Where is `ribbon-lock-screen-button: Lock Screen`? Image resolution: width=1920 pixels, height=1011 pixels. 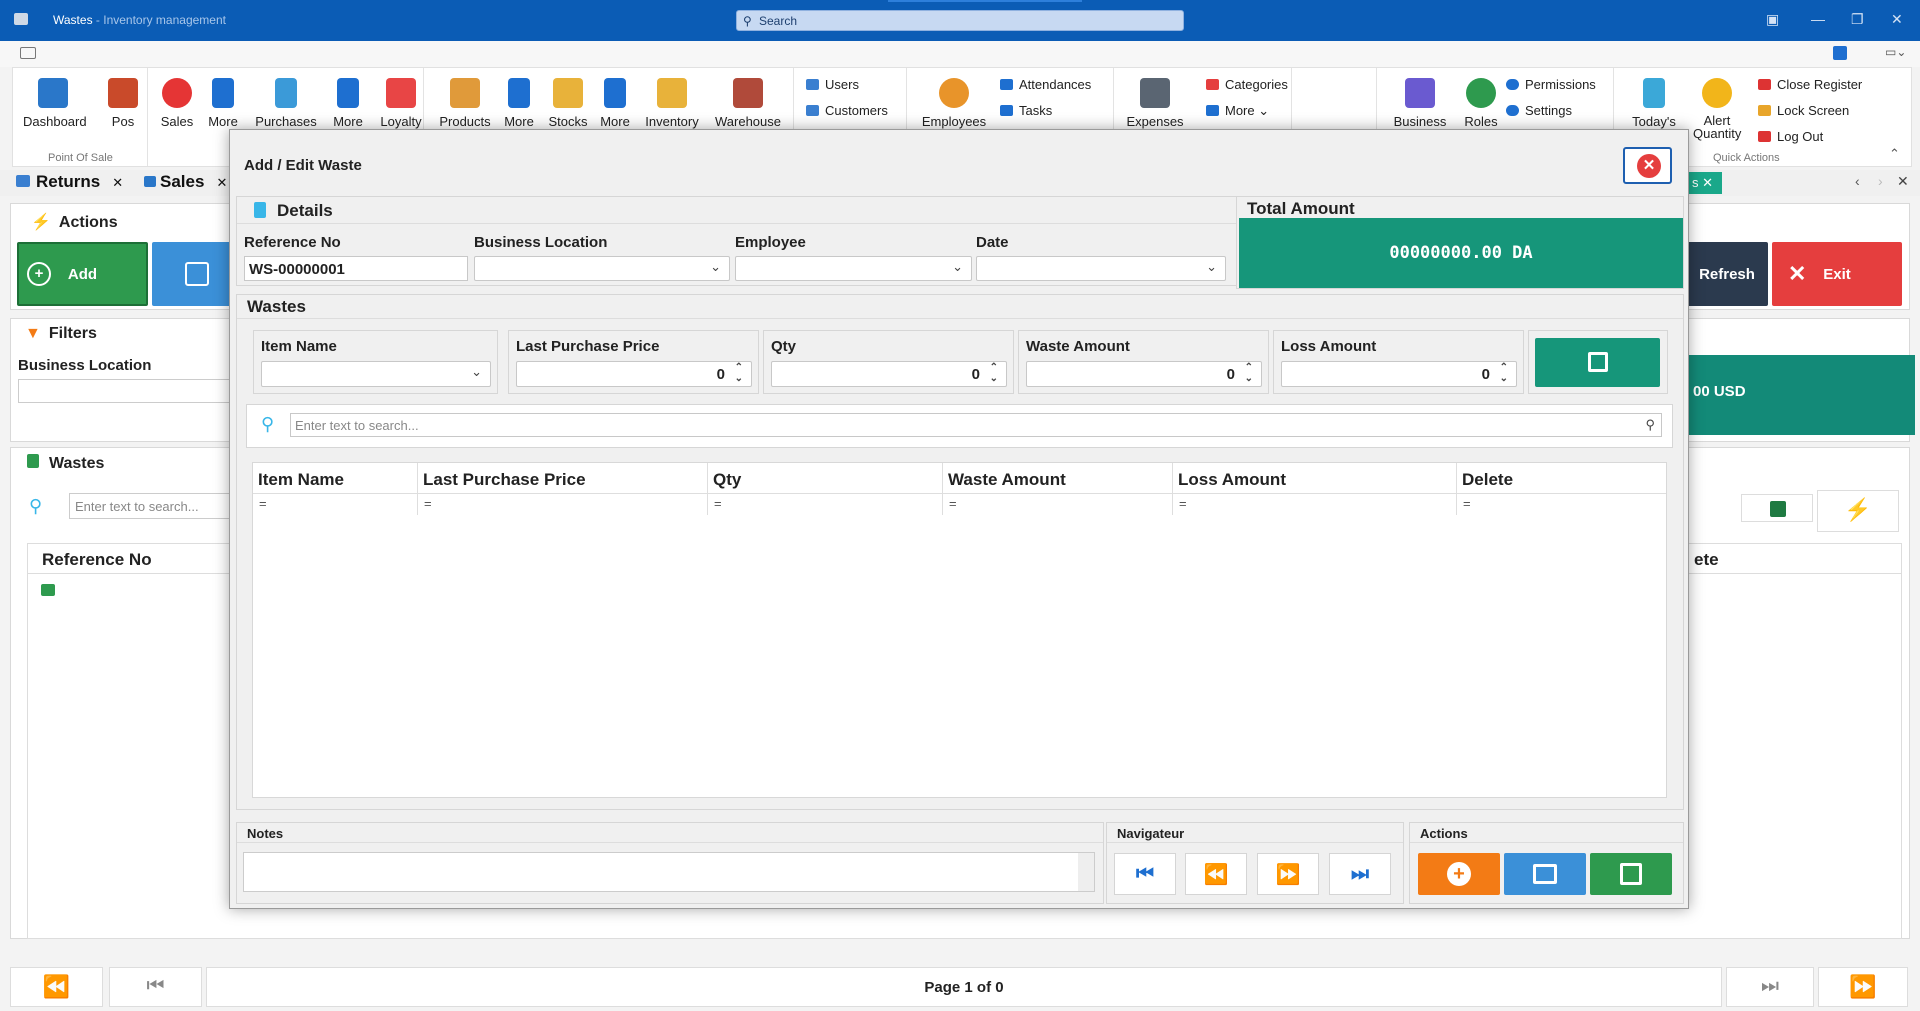 ribbon-lock-screen-button: Lock Screen is located at coordinates (1803, 110).